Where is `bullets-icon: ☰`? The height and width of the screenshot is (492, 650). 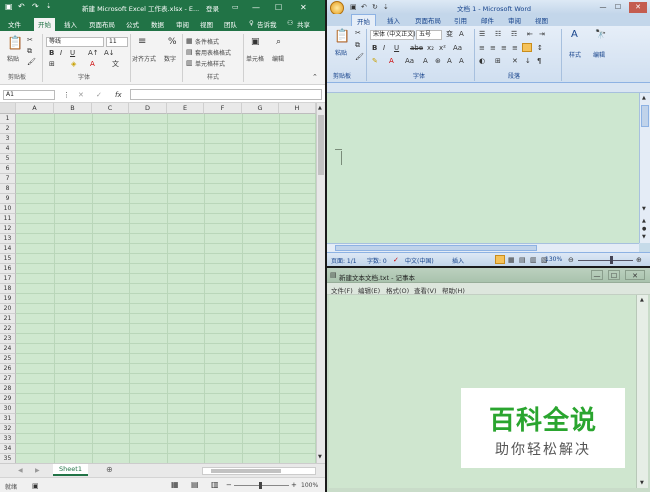 bullets-icon: ☰ is located at coordinates (482, 34).